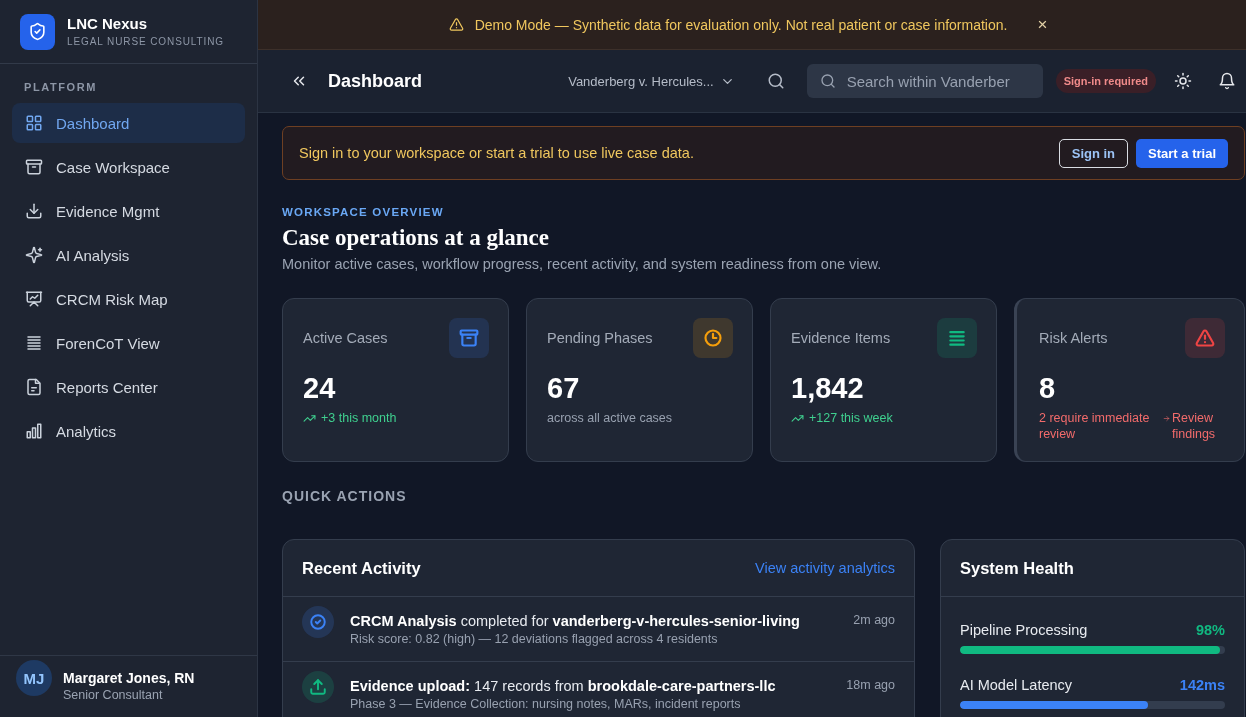  Describe the element at coordinates (344, 496) in the screenshot. I see `section-heading: QUICK ACTIONS` at that location.